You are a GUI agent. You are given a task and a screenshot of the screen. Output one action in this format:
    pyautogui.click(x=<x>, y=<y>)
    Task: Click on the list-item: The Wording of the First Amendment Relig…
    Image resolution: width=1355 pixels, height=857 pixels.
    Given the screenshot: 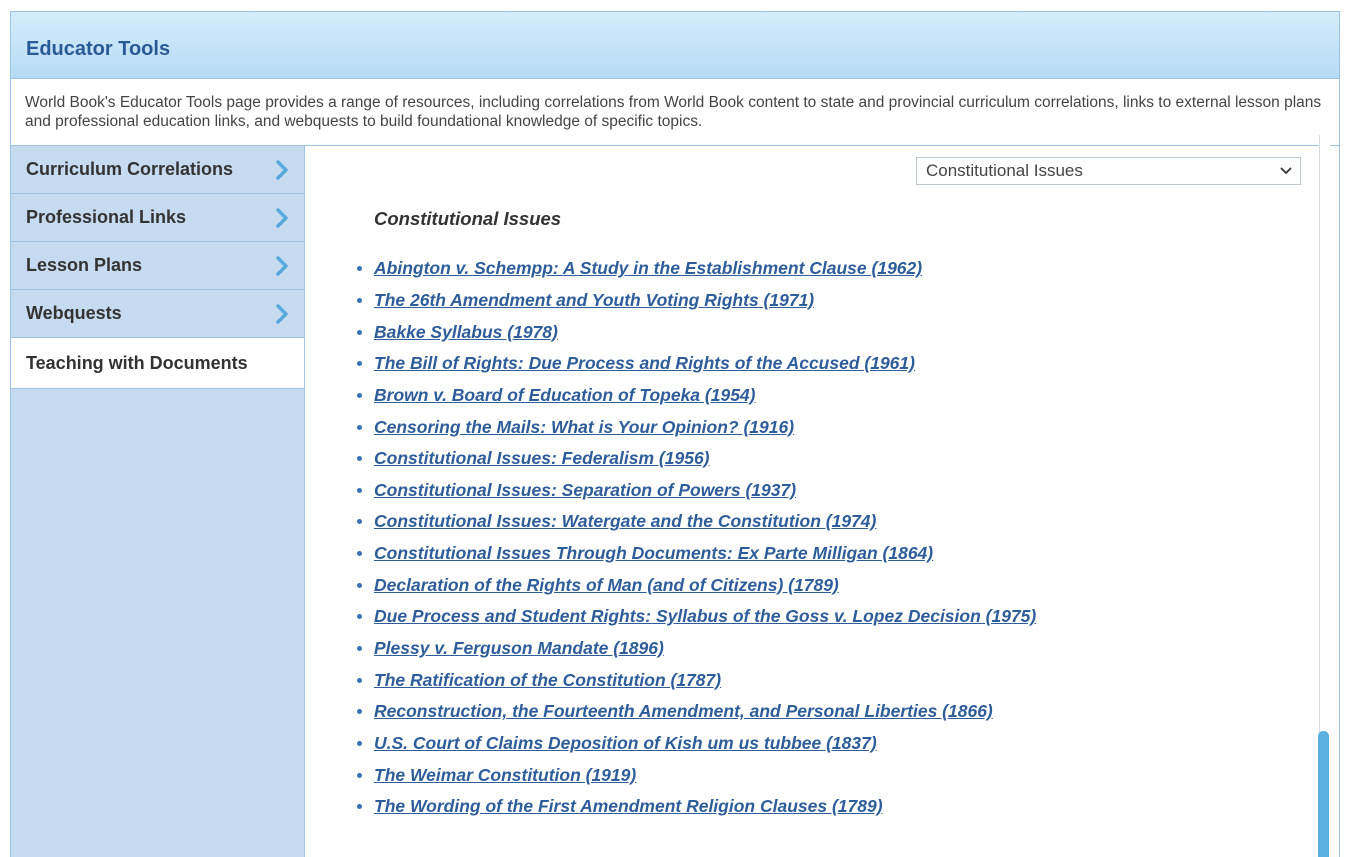 What is the action you would take?
    pyautogui.click(x=696, y=807)
    